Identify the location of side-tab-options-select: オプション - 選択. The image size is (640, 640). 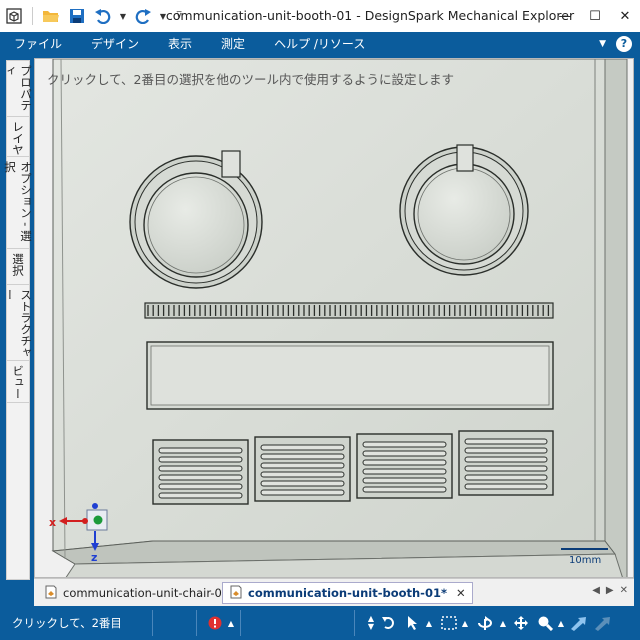
(18, 203).